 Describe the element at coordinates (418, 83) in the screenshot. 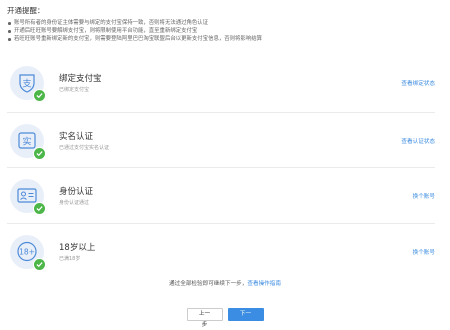

I see `view-binding-status-link: 查看绑定状态` at that location.